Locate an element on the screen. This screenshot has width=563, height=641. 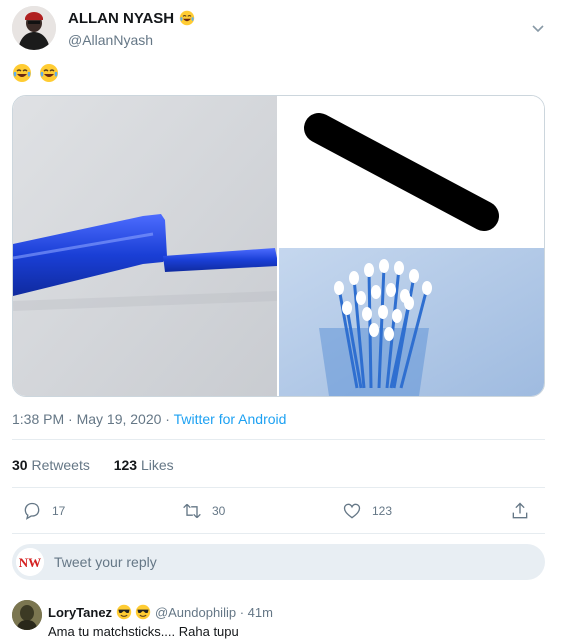
reply-icon is located at coordinates (32, 511).